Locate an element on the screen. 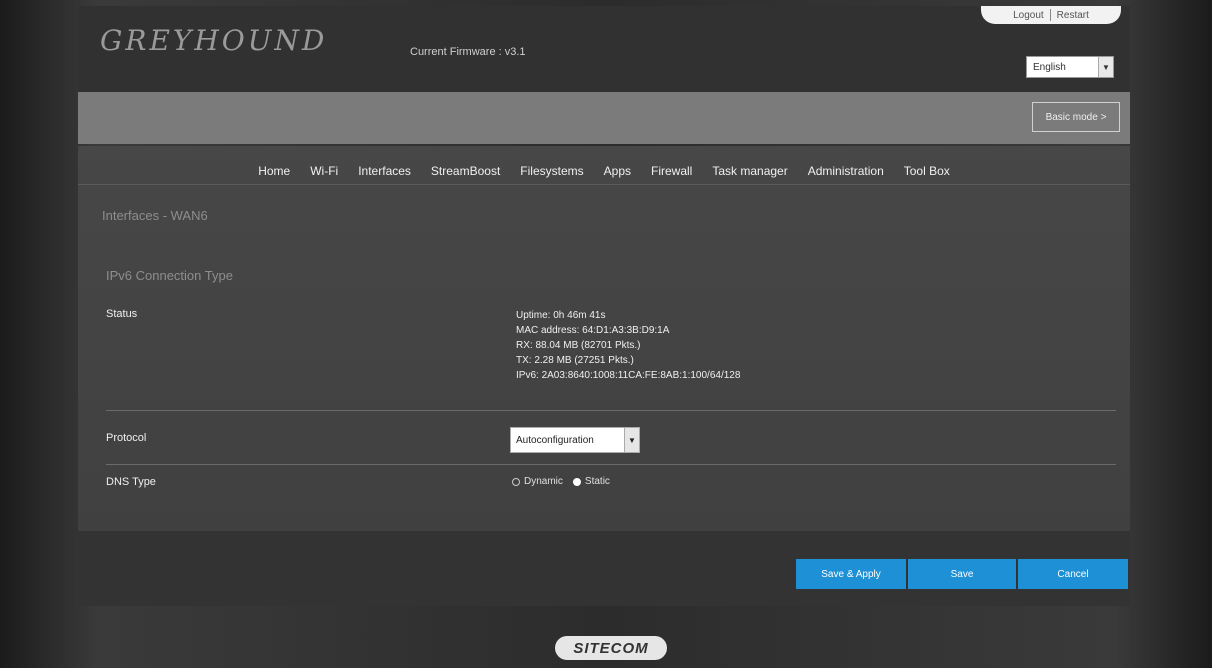 This screenshot has width=1212, height=668. nav-wifi: Wi-Fi is located at coordinates (324, 171).